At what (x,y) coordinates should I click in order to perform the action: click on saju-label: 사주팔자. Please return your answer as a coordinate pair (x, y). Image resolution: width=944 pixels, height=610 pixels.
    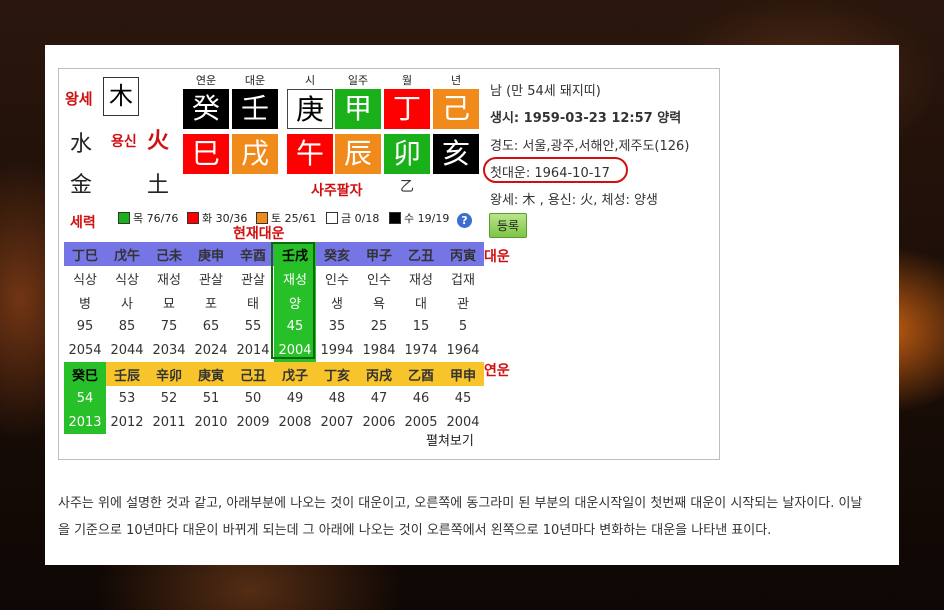
    Looking at the image, I should click on (337, 191).